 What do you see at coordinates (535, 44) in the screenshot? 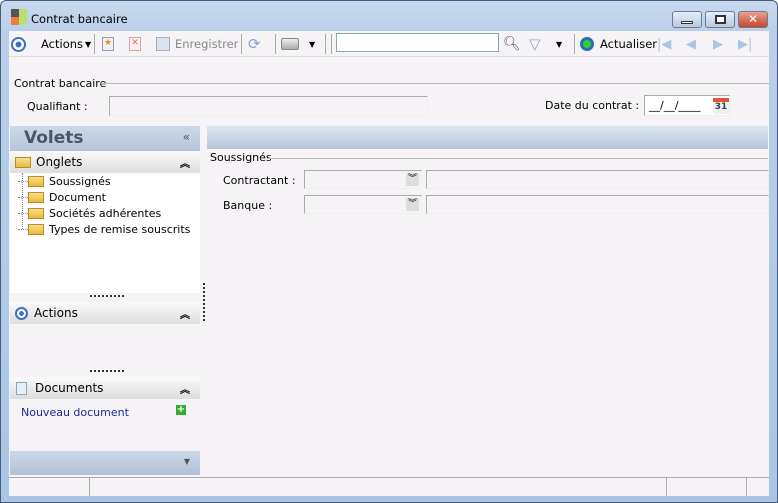
I see `filter-icon: ▽` at bounding box center [535, 44].